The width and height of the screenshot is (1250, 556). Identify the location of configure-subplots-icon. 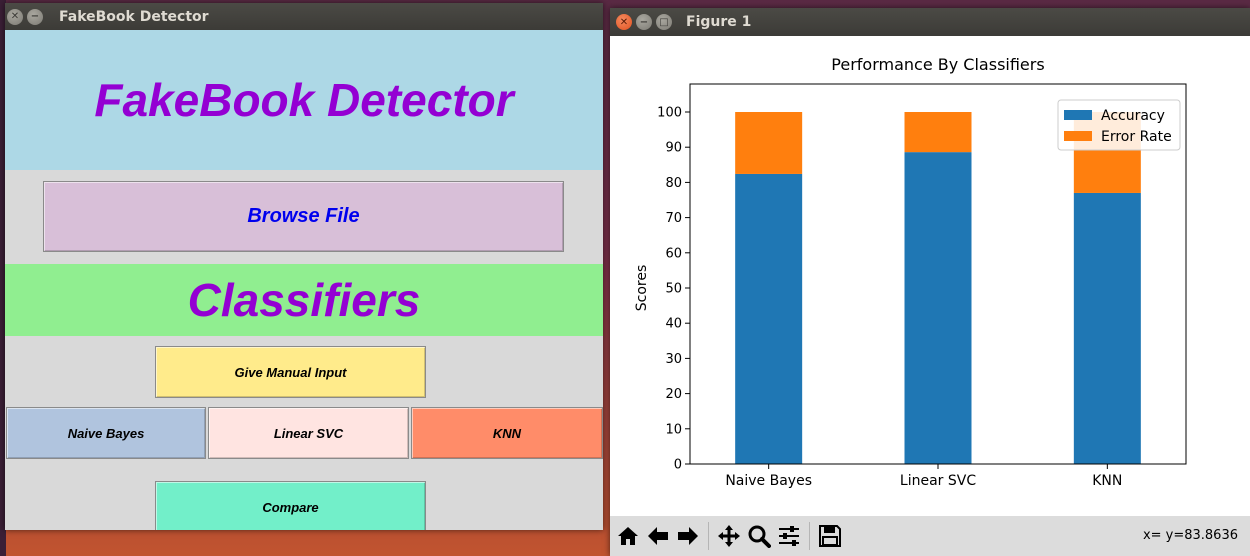
(789, 536).